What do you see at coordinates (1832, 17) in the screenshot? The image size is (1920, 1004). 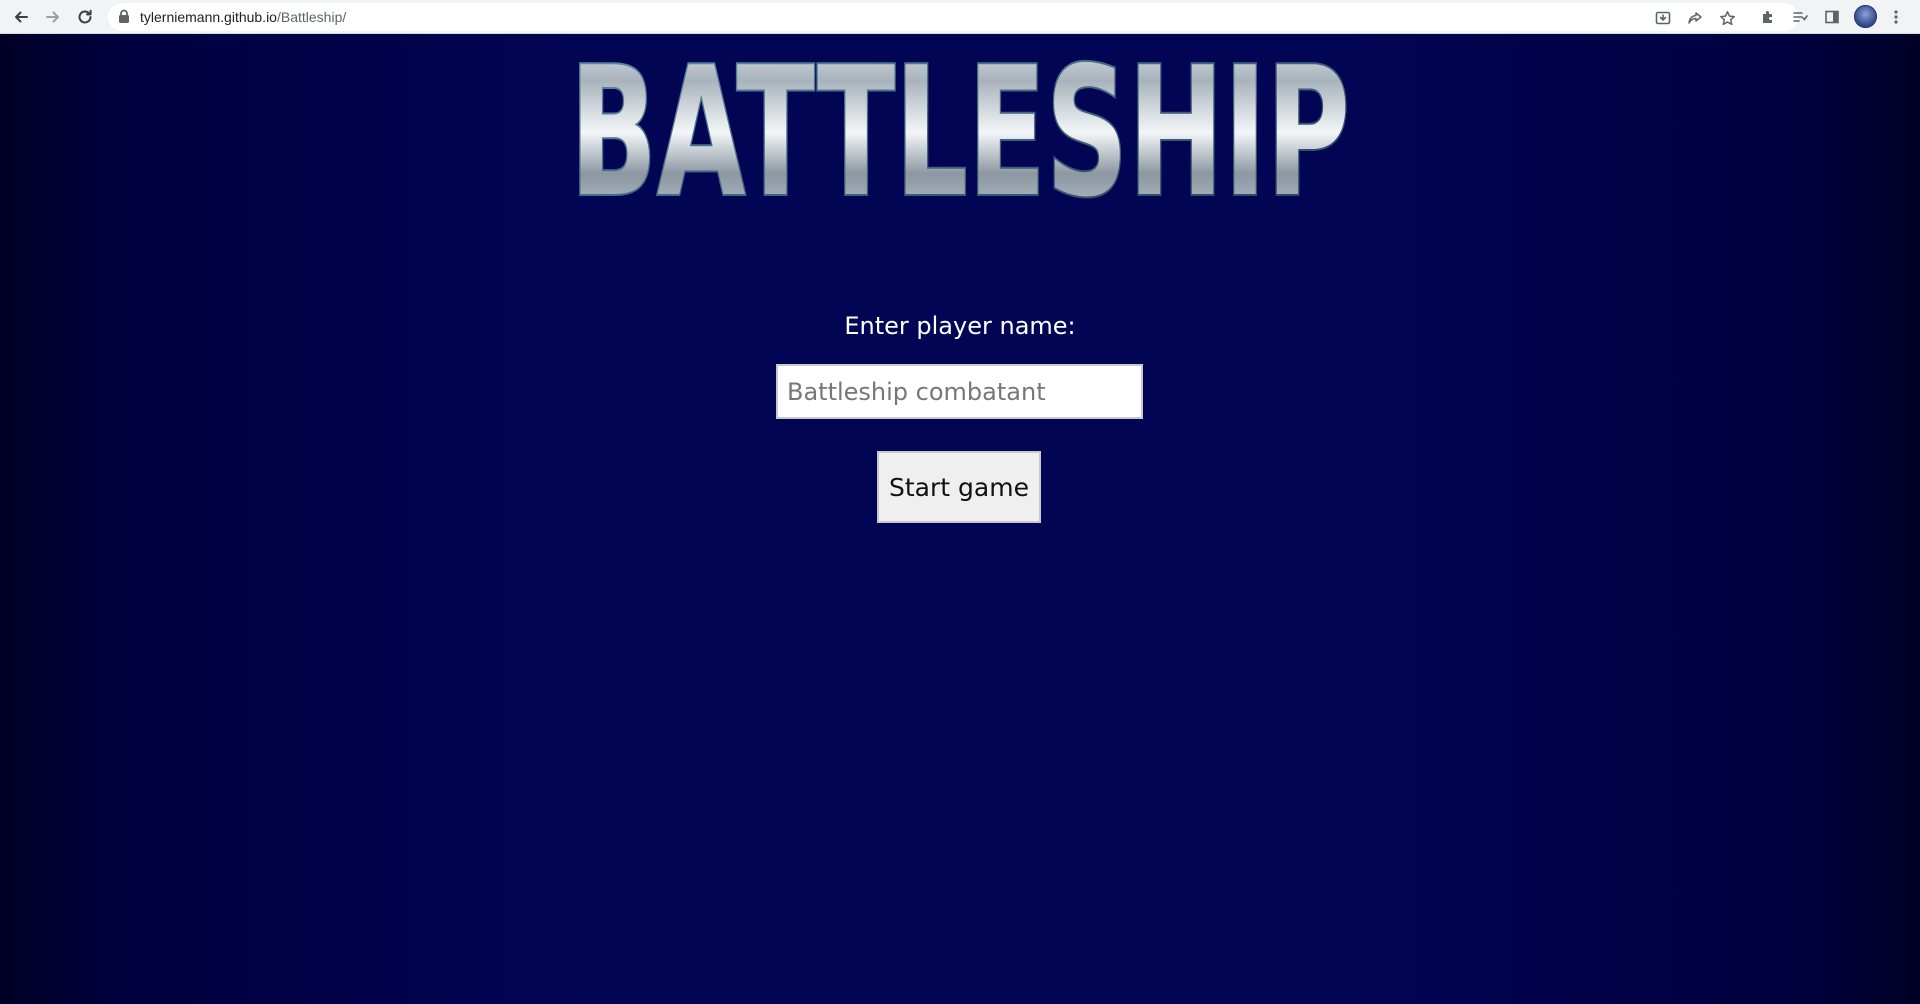 I see `side-panel-icon` at bounding box center [1832, 17].